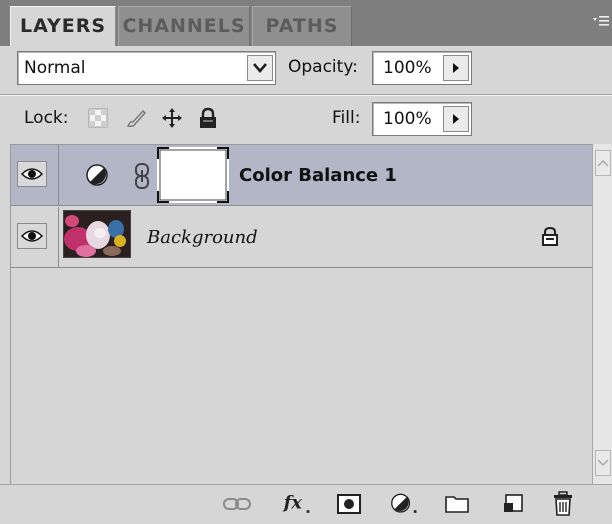  I want to click on opacity-slider-arrow-icon, so click(456, 68).